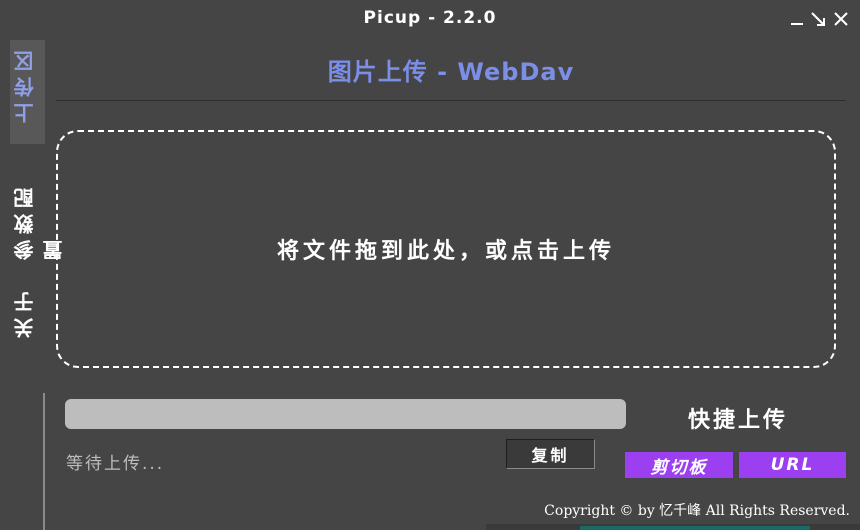  I want to click on minimize-button, so click(797, 19).